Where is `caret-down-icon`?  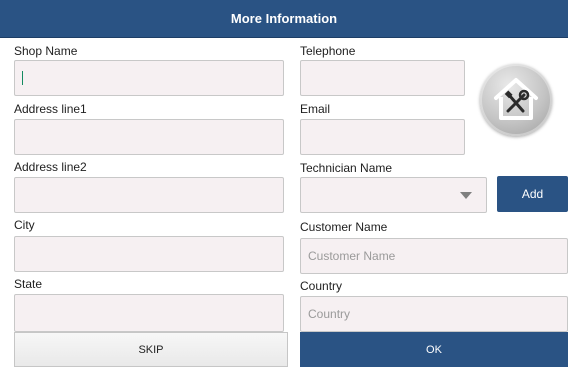 caret-down-icon is located at coordinates (466, 195).